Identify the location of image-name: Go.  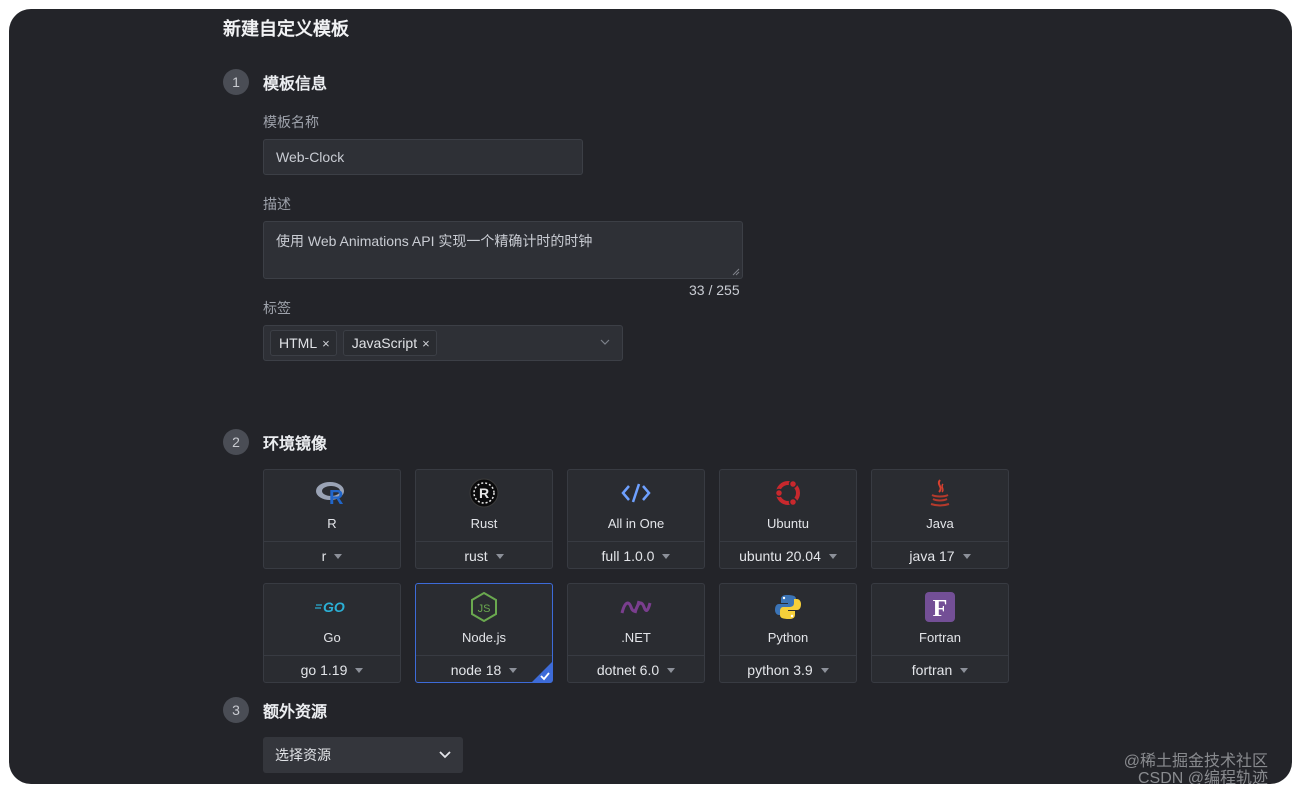
(332, 637).